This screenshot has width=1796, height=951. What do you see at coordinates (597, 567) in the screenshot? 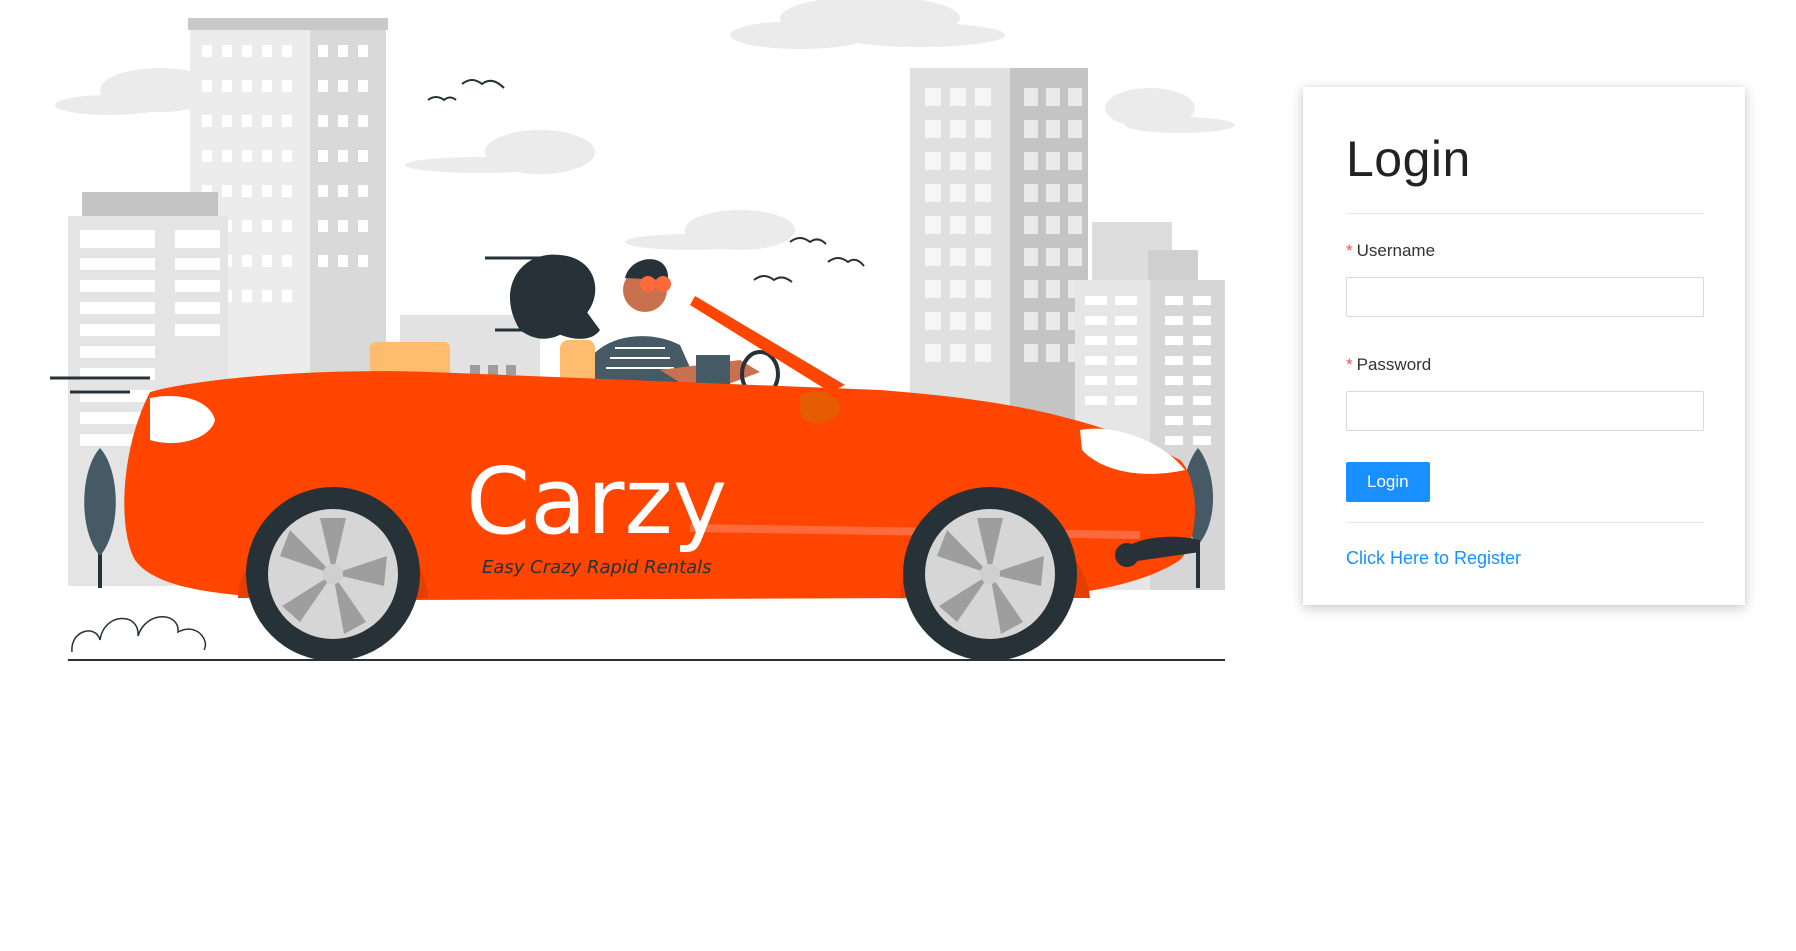
I see `brand-tagline: Easy Crazy Rapid Rentals` at bounding box center [597, 567].